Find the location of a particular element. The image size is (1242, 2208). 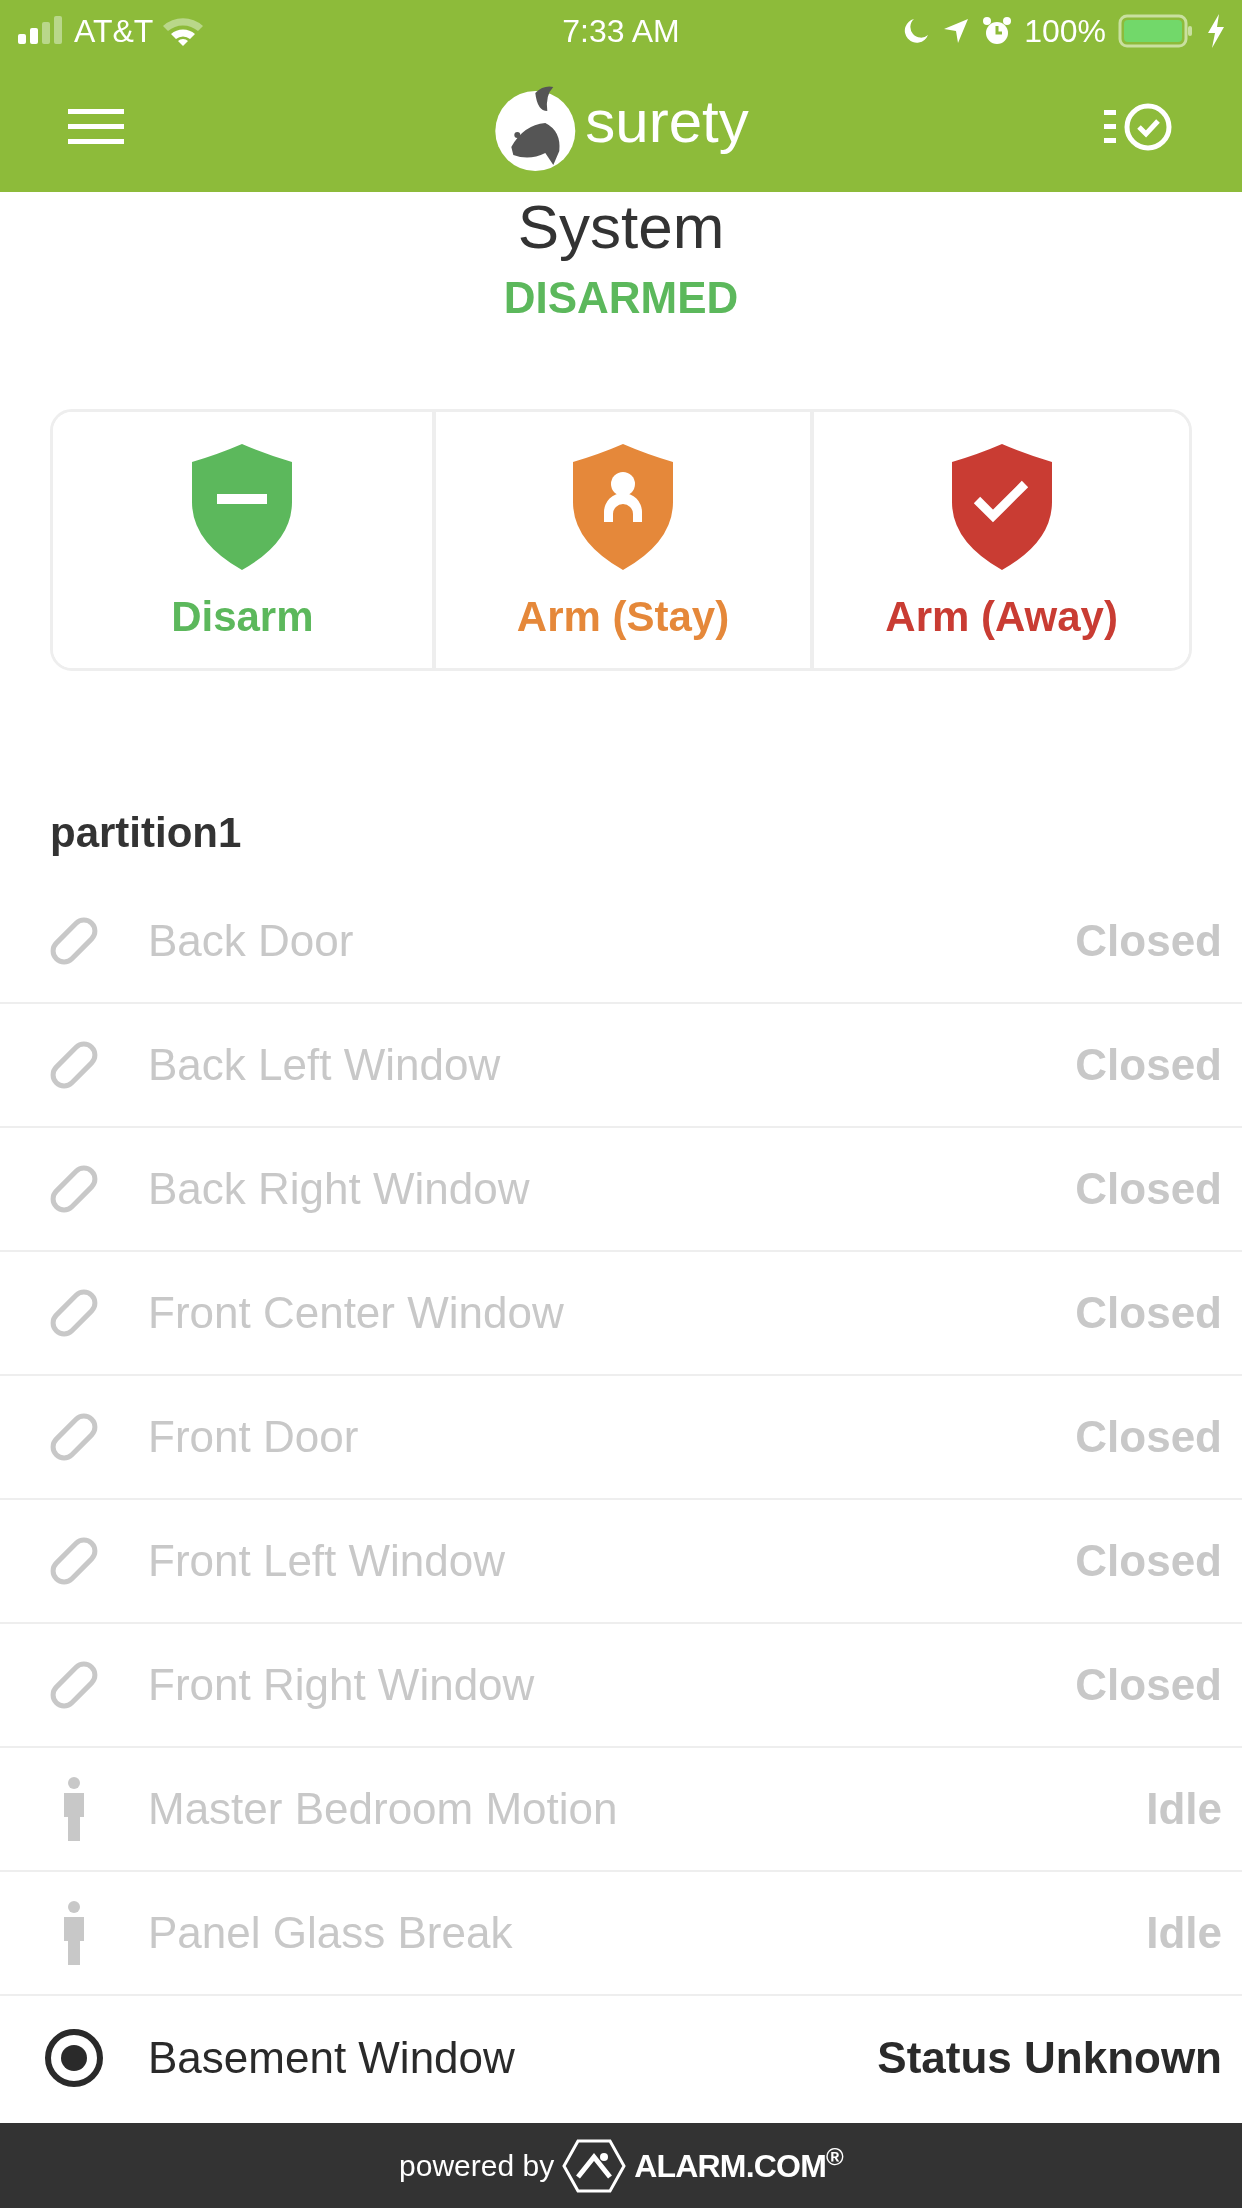

system-title: System is located at coordinates (621, 227).